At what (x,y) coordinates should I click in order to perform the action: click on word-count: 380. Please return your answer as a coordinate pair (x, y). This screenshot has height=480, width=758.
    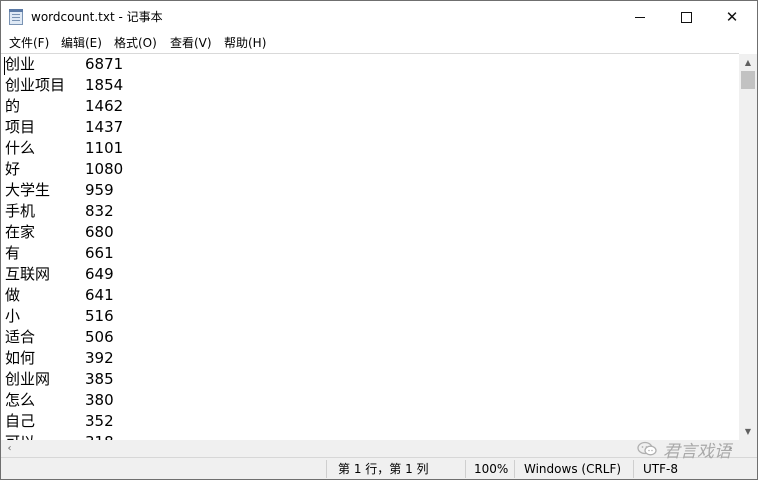
    Looking at the image, I should click on (99, 400).